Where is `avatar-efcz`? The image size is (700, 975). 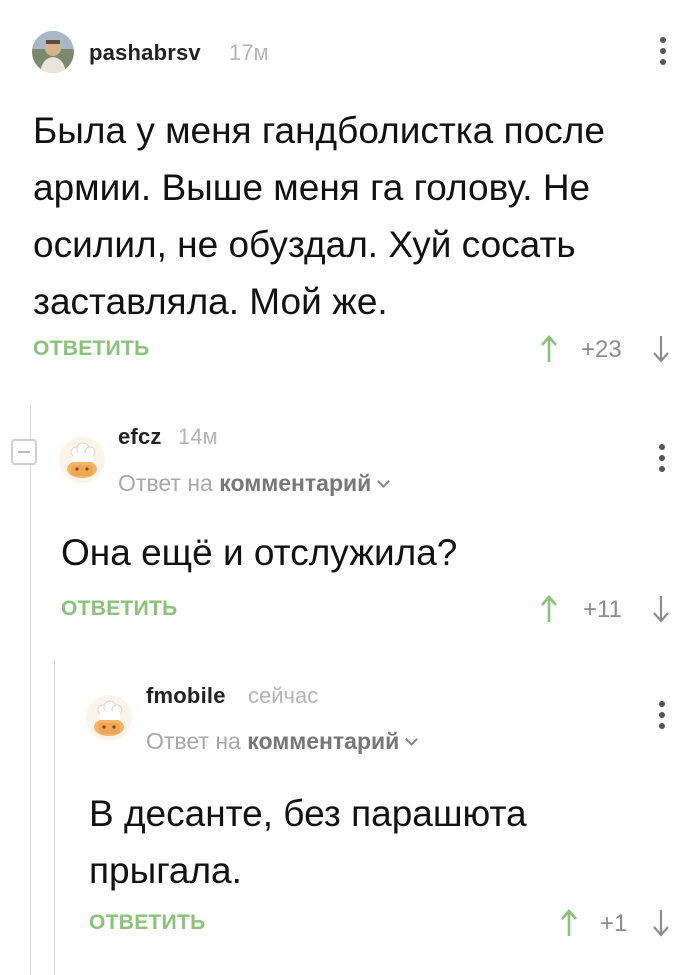
avatar-efcz is located at coordinates (82, 460).